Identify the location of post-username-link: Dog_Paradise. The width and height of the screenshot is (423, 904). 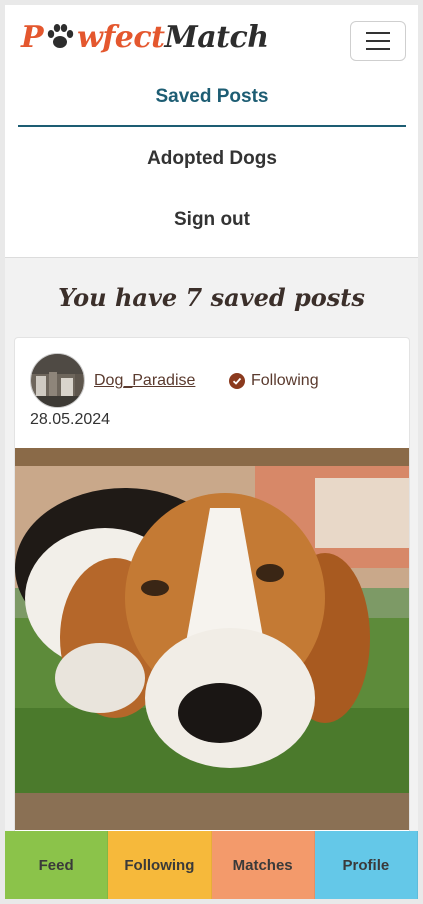
(144, 381).